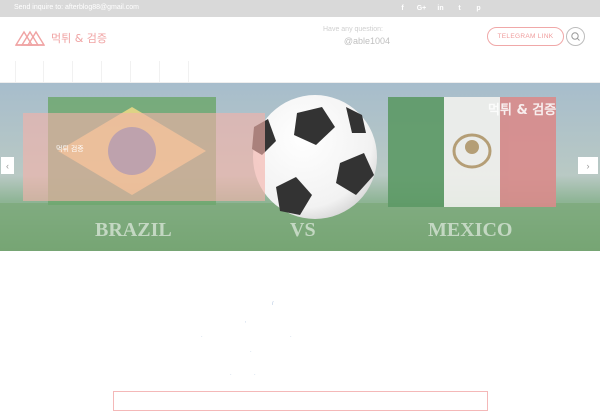  What do you see at coordinates (303, 230) in the screenshot?
I see `versus-label: VS` at bounding box center [303, 230].